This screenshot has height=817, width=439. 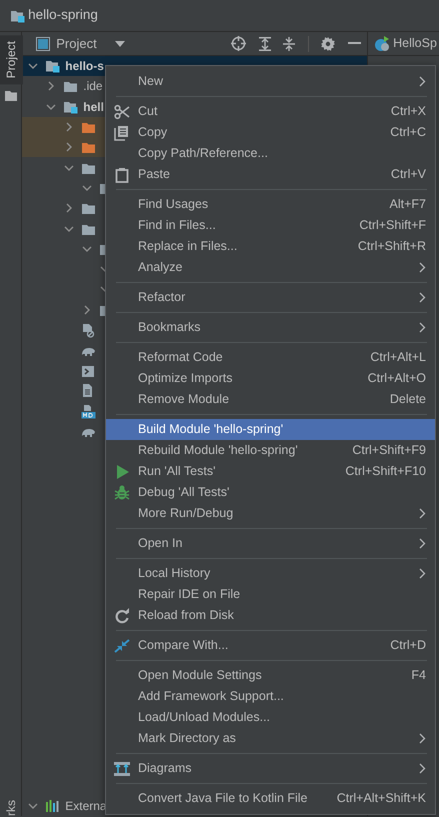 I want to click on window-title: hello-spring, so click(x=63, y=15).